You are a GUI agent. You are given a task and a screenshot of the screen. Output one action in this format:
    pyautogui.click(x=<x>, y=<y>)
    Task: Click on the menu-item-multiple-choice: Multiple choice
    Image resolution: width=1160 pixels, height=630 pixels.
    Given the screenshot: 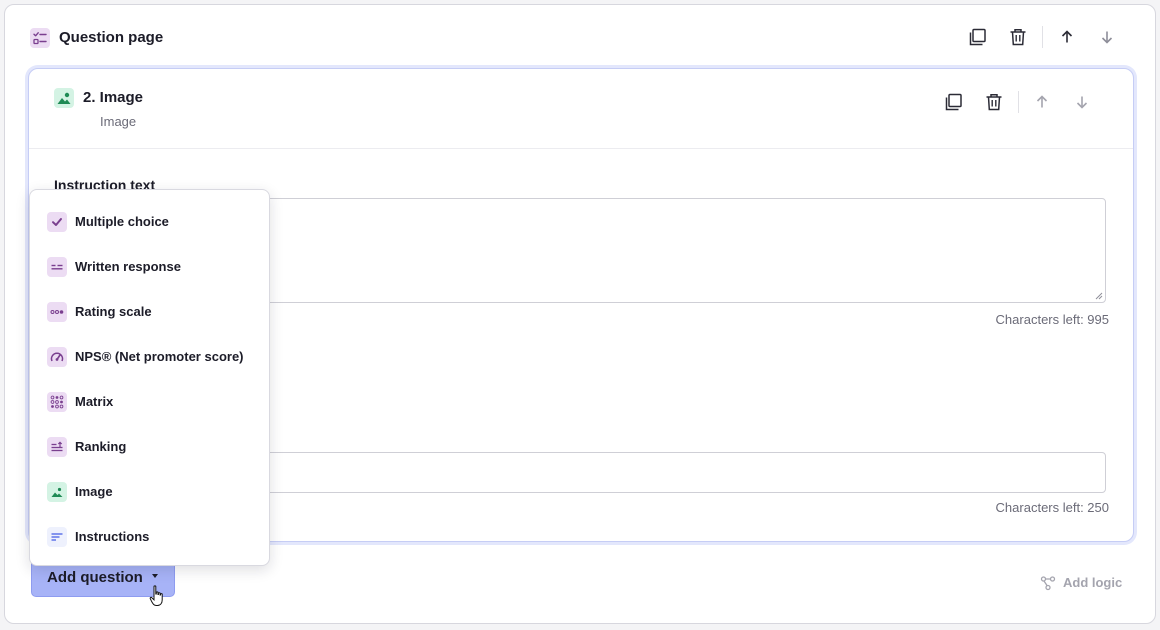 What is the action you would take?
    pyautogui.click(x=149, y=222)
    